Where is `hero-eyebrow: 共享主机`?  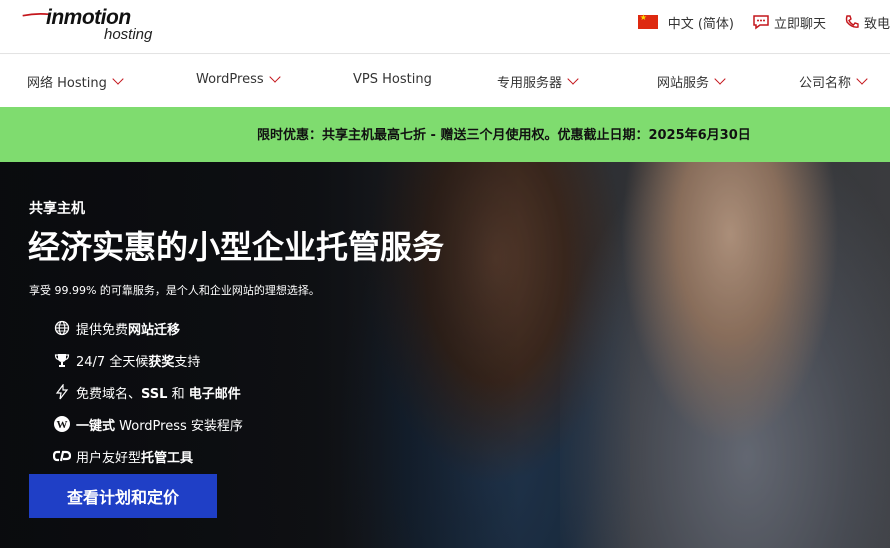 hero-eyebrow: 共享主机 is located at coordinates (57, 209).